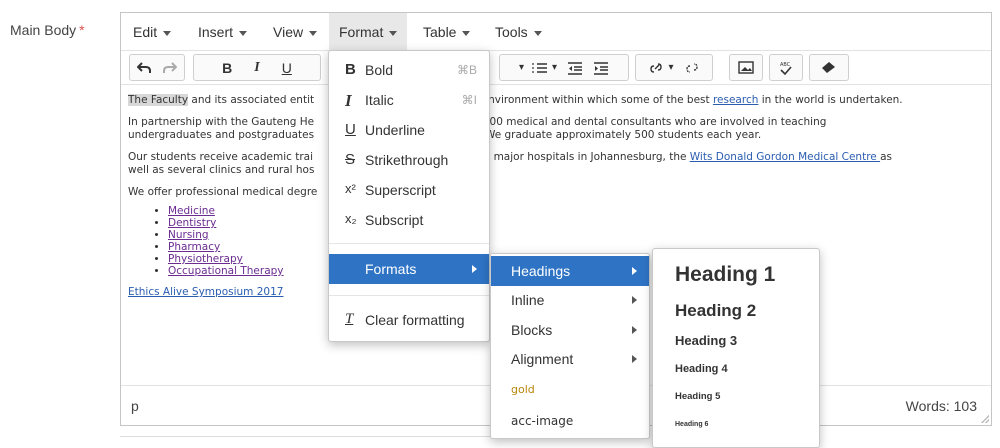 The width and height of the screenshot is (1000, 448). What do you see at coordinates (82, 30) in the screenshot?
I see `required-mark: *` at bounding box center [82, 30].